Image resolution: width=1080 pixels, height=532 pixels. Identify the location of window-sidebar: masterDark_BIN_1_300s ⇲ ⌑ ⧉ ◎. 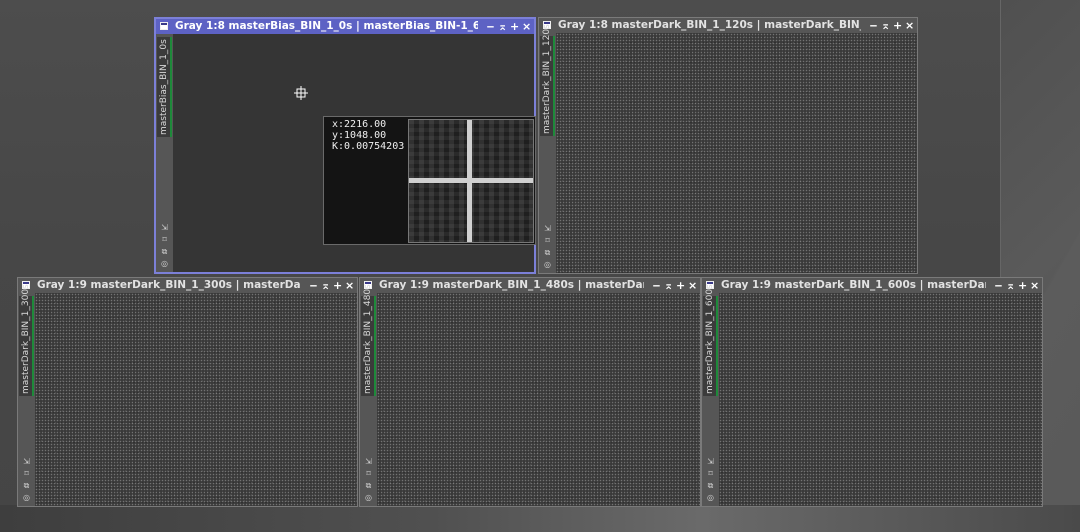
(26, 395).